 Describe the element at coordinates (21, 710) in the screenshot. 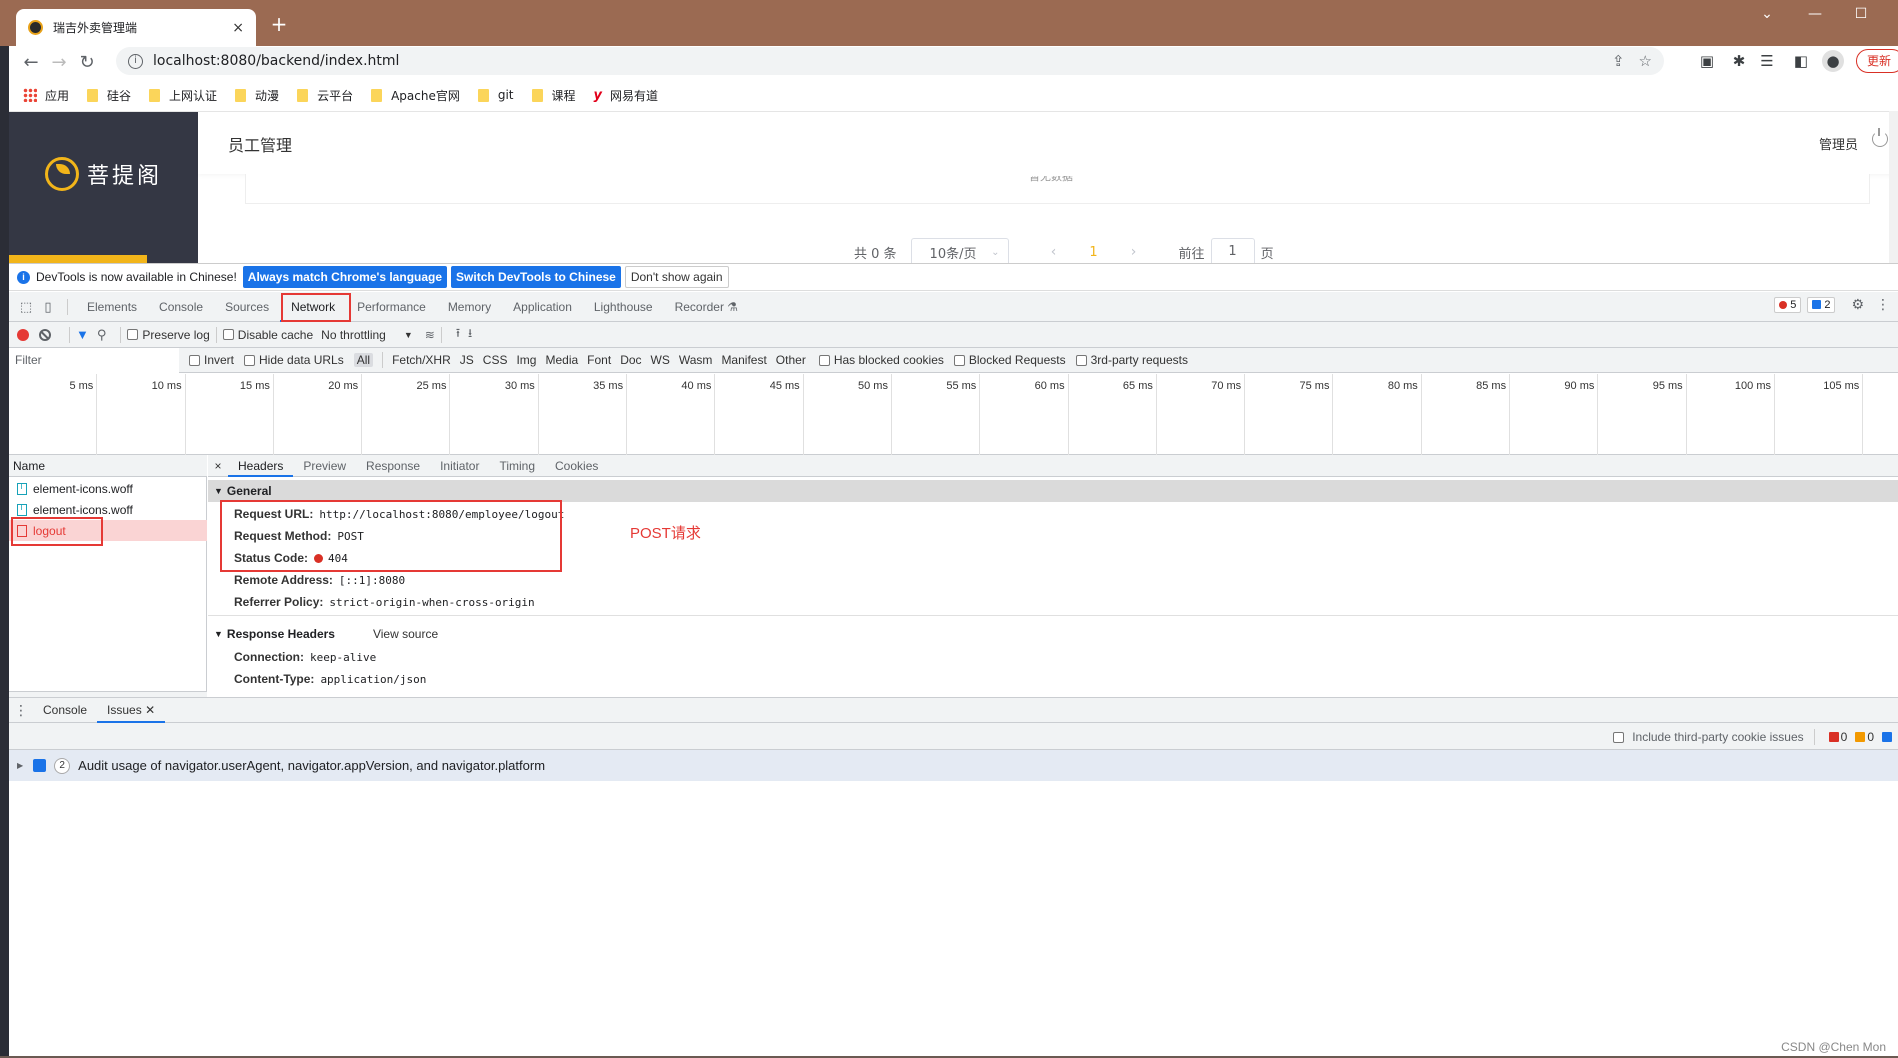

I see `drawer-menu-icon: ⋮` at that location.